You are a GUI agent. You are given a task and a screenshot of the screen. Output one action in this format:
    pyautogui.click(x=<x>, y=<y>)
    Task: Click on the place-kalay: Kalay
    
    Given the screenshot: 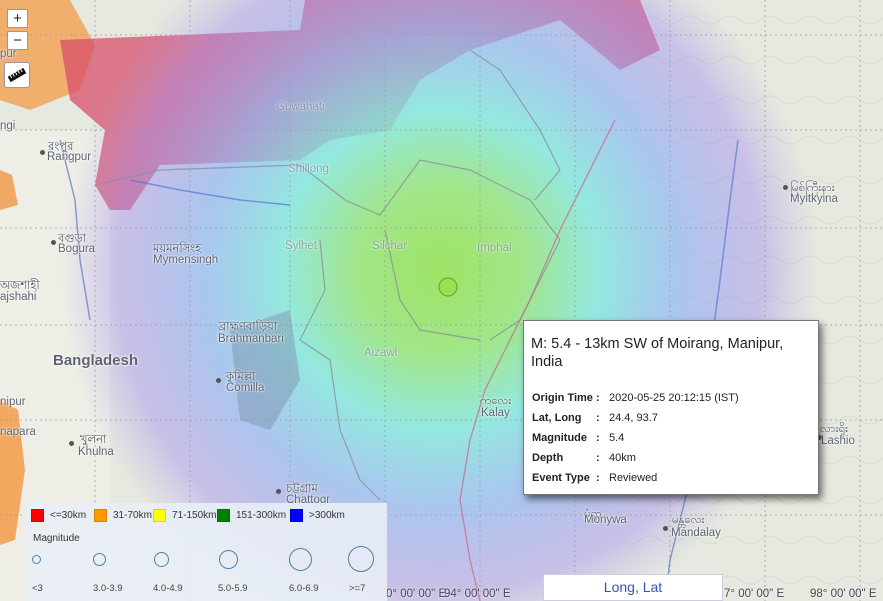 What is the action you would take?
    pyautogui.click(x=495, y=413)
    